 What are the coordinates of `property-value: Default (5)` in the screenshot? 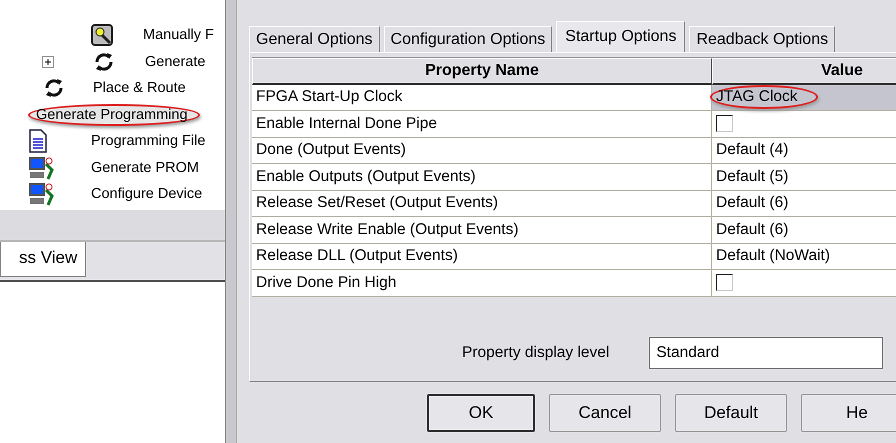 It's located at (752, 177).